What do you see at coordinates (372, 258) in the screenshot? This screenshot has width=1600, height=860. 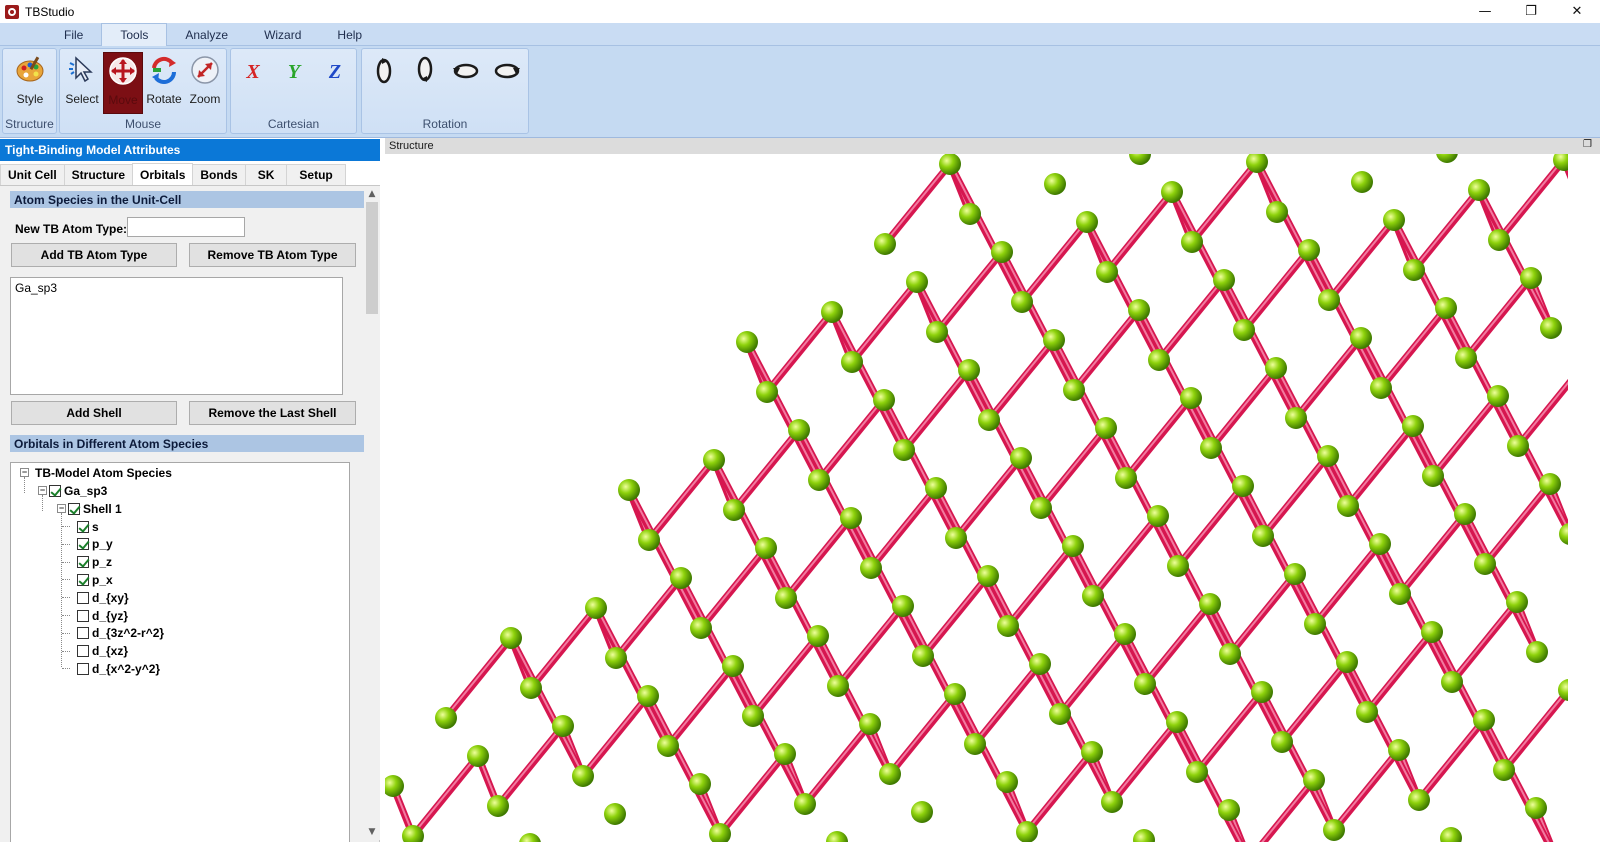 I see `scroll-thumb` at bounding box center [372, 258].